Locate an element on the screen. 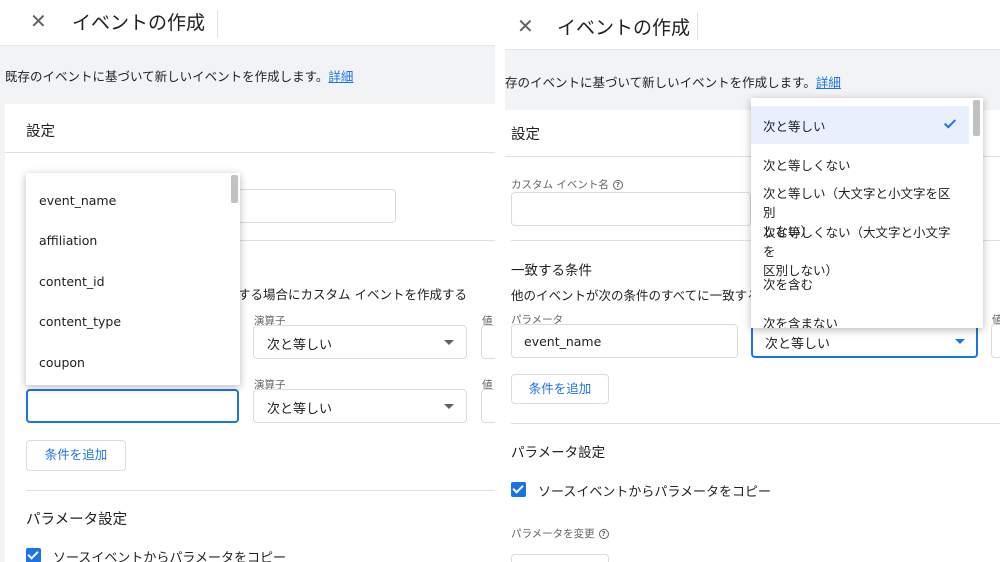 The height and width of the screenshot is (562, 1000). list-scrollbar is located at coordinates (234, 189).